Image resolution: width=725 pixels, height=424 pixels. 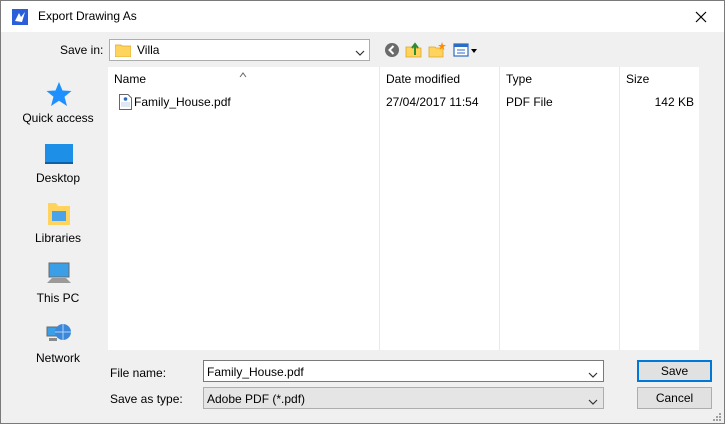 What do you see at coordinates (20, 17) in the screenshot?
I see `app-logo-icon` at bounding box center [20, 17].